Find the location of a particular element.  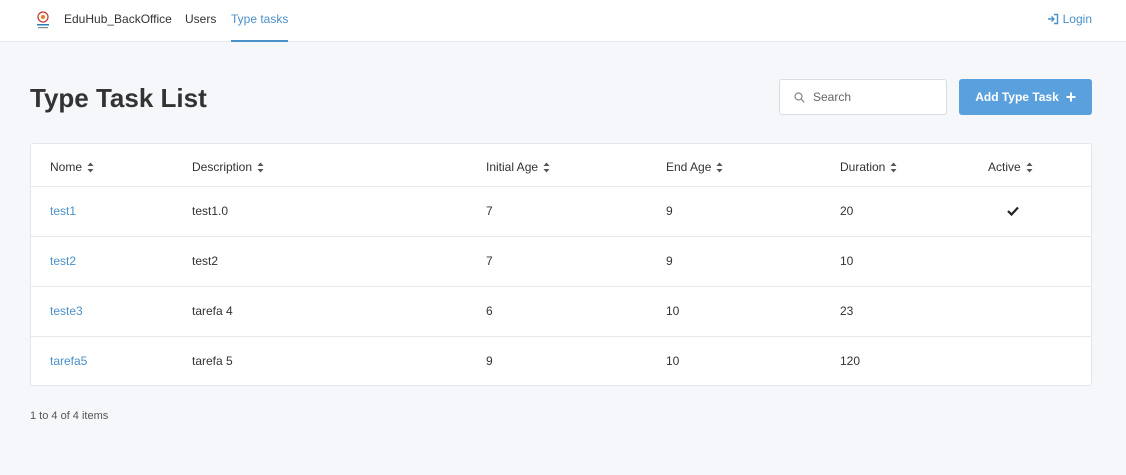

column-header-description: Description is located at coordinates (228, 167).